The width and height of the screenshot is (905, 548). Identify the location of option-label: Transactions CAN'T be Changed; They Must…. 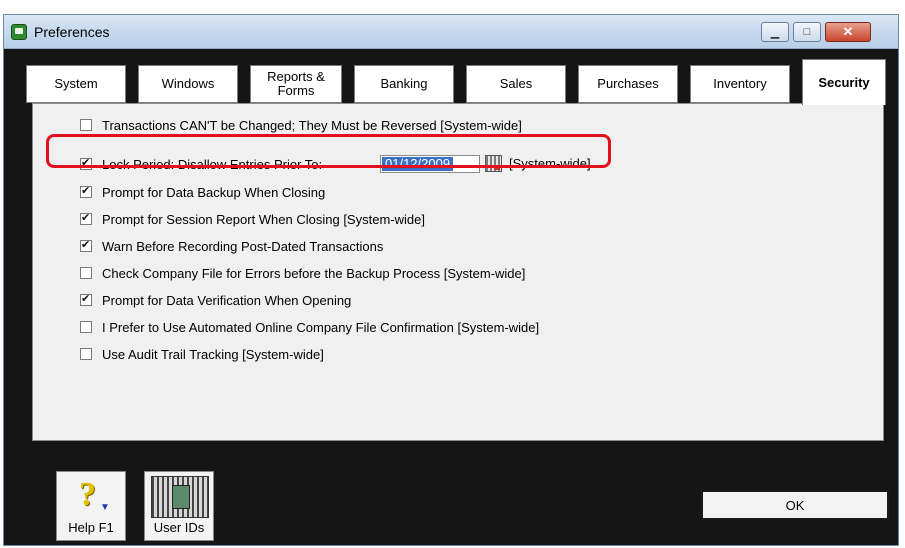
(312, 125).